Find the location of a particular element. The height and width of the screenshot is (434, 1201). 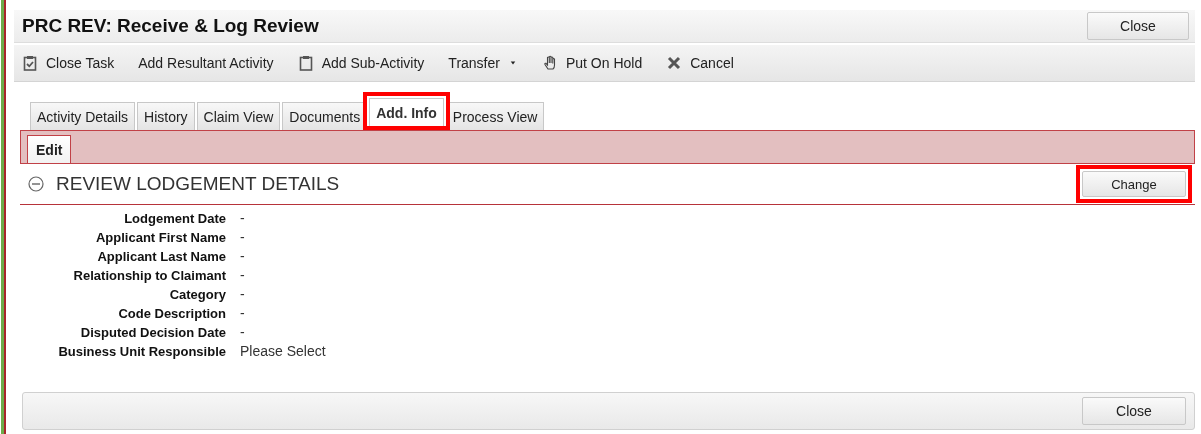

field-label: Business Unit Responsible is located at coordinates (141, 352).